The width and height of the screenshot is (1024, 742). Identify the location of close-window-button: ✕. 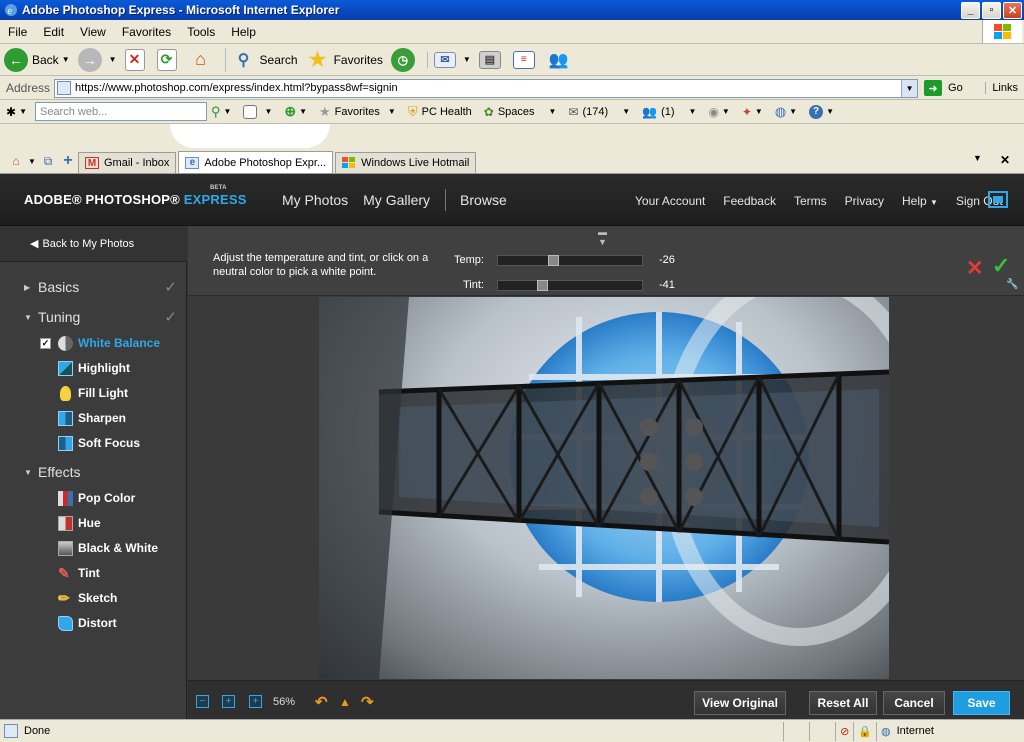
(1012, 10).